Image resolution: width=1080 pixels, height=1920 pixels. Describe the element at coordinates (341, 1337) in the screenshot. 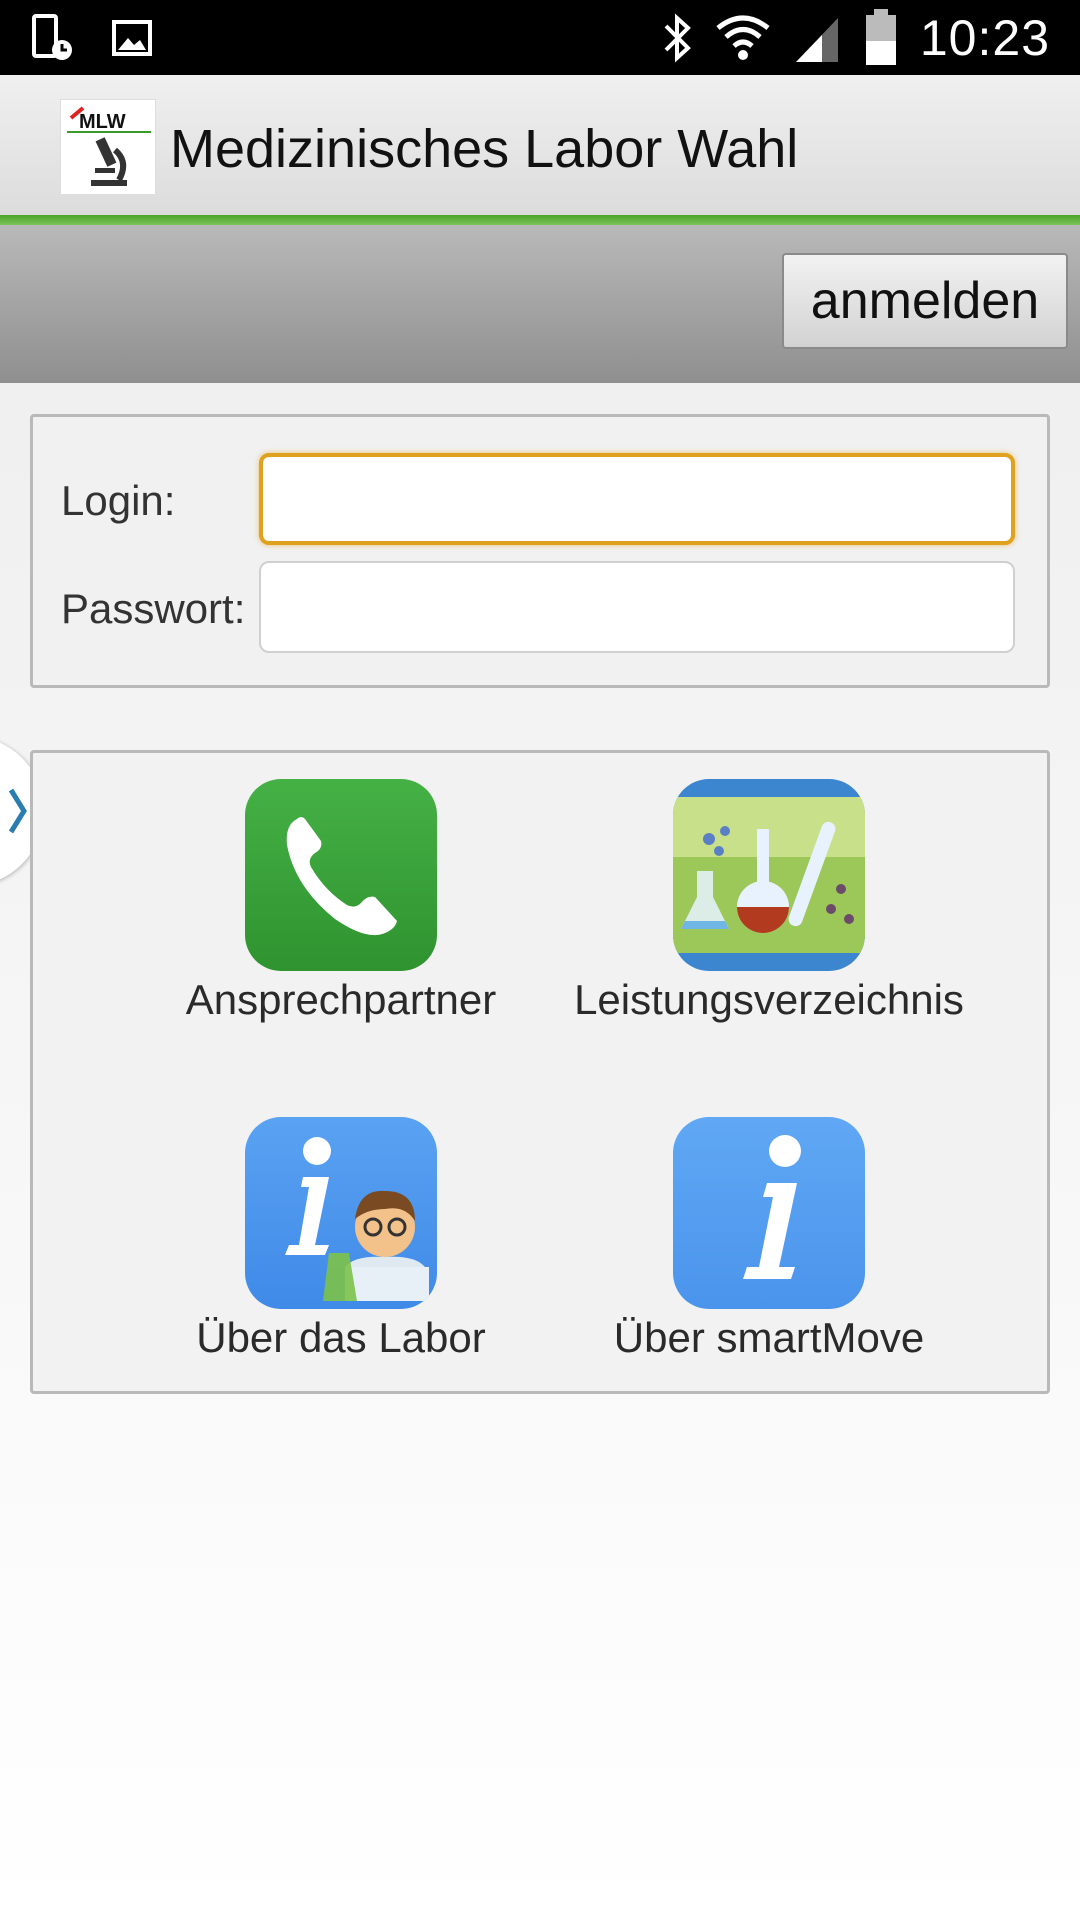

I see `tile-label: Über das Labor` at that location.